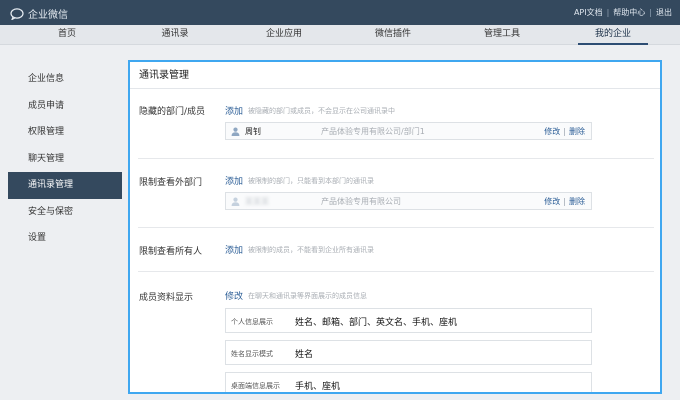 The image size is (680, 400). I want to click on panel-title: 通讯录管理, so click(395, 75).